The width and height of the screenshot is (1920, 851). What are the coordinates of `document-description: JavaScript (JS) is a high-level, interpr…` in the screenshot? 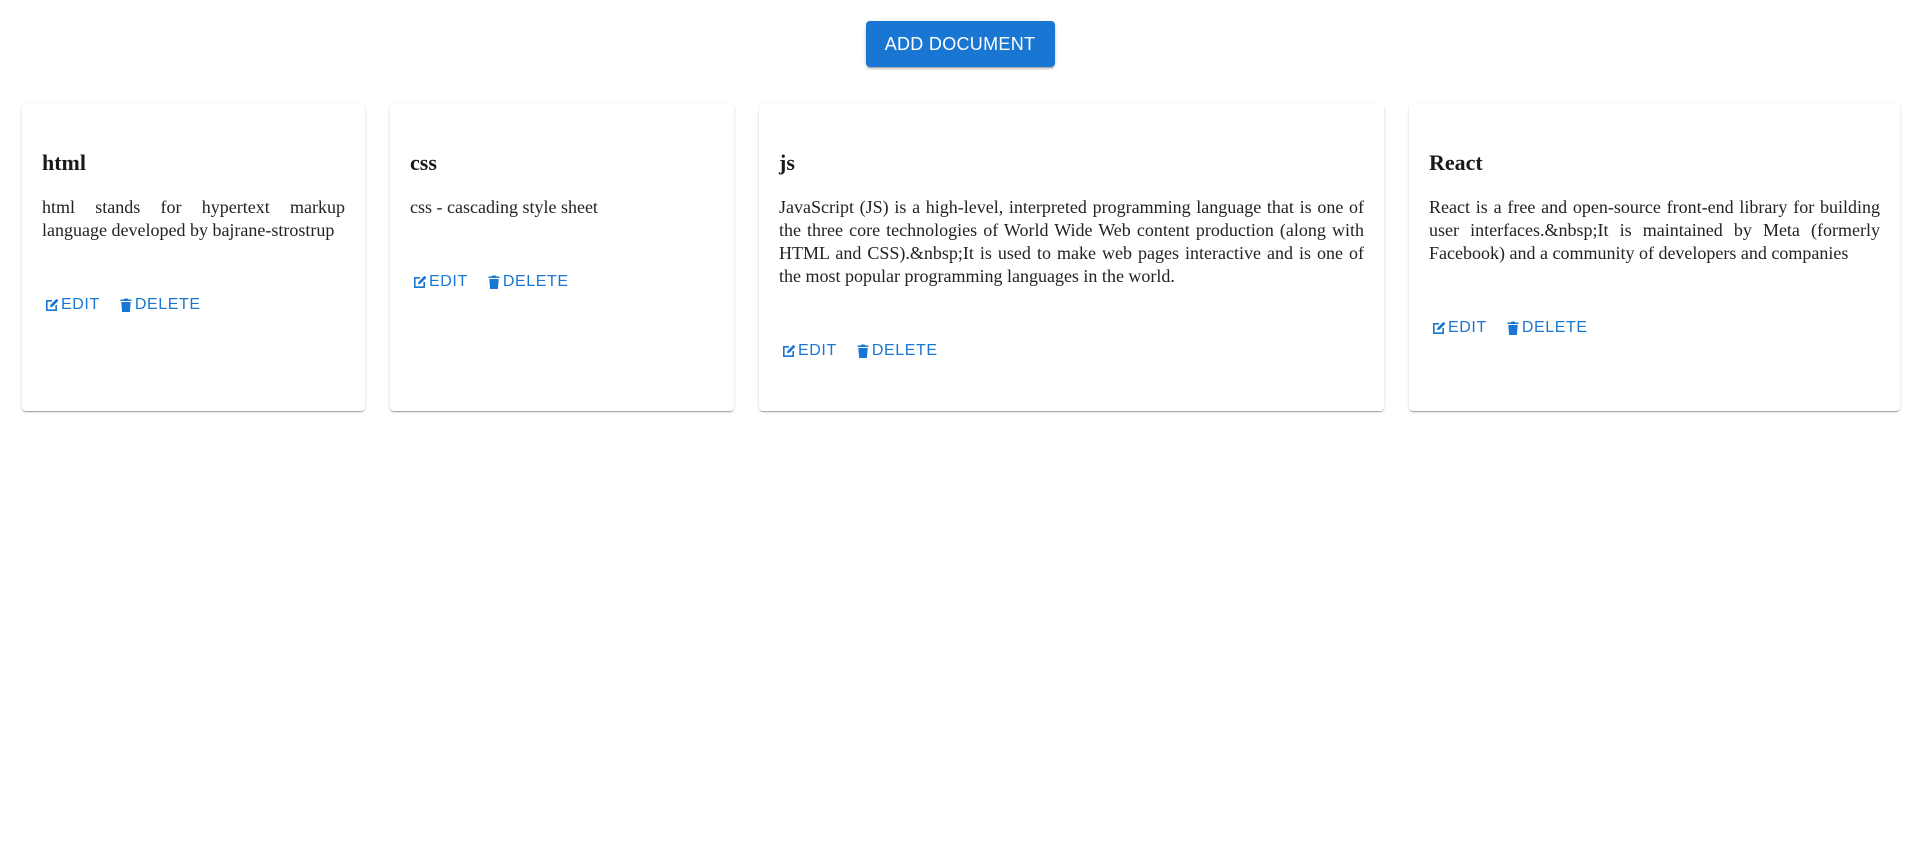 It's located at (1071, 242).